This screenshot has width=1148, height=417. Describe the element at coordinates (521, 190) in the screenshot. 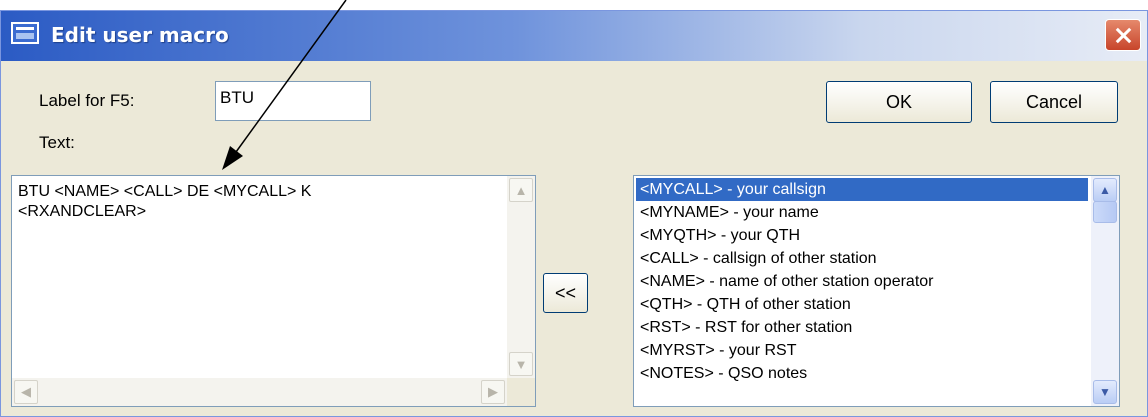

I see `scroll-up-icon: ▲` at that location.